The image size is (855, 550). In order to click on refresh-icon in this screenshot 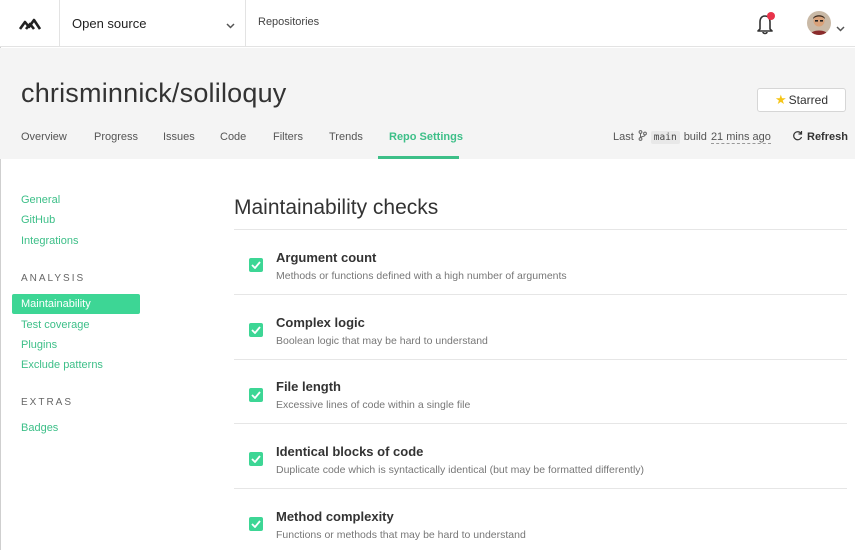, I will do `click(797, 137)`.